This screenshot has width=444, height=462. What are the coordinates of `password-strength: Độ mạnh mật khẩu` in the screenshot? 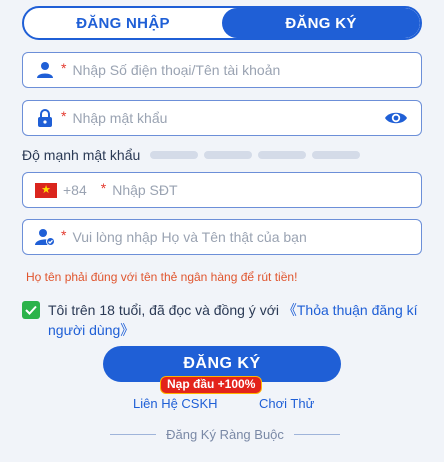 It's located at (191, 155).